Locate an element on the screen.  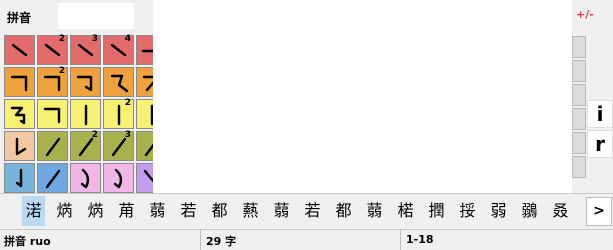
search-mode-label: 拼音 is located at coordinates (19, 18).